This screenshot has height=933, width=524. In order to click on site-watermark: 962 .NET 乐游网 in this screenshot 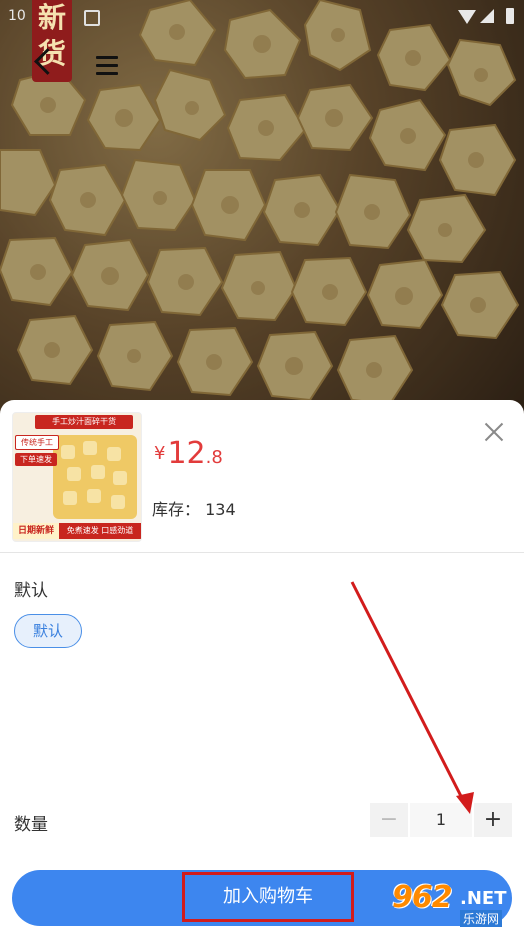, I will do `click(454, 900)`.